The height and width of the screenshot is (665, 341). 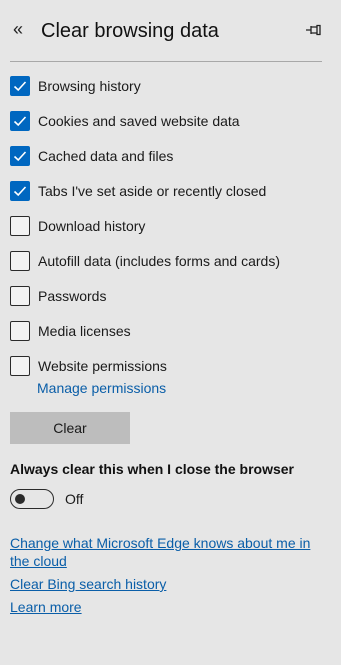 What do you see at coordinates (84, 331) in the screenshot?
I see `option-label: Media licenses` at bounding box center [84, 331].